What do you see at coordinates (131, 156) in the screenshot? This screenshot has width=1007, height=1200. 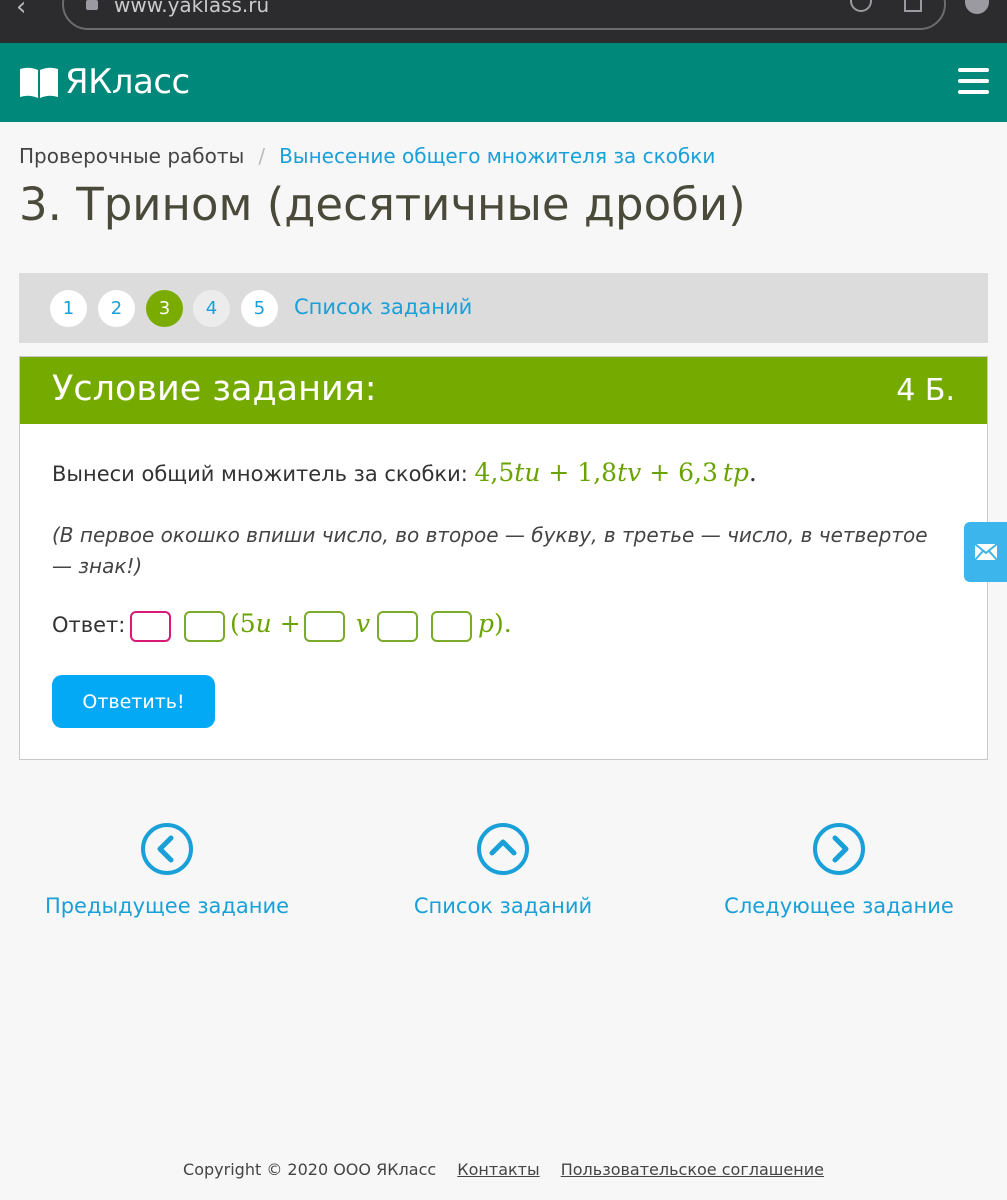 I see `breadcrumb-root: Проверочные работы` at bounding box center [131, 156].